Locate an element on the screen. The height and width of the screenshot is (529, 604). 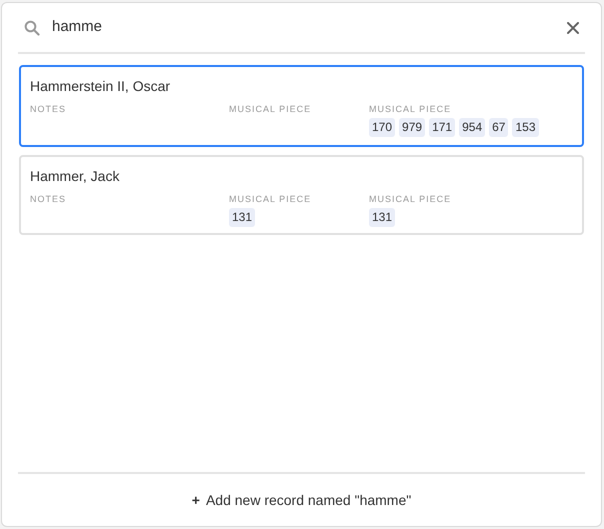
record-chip: 979 is located at coordinates (412, 127).